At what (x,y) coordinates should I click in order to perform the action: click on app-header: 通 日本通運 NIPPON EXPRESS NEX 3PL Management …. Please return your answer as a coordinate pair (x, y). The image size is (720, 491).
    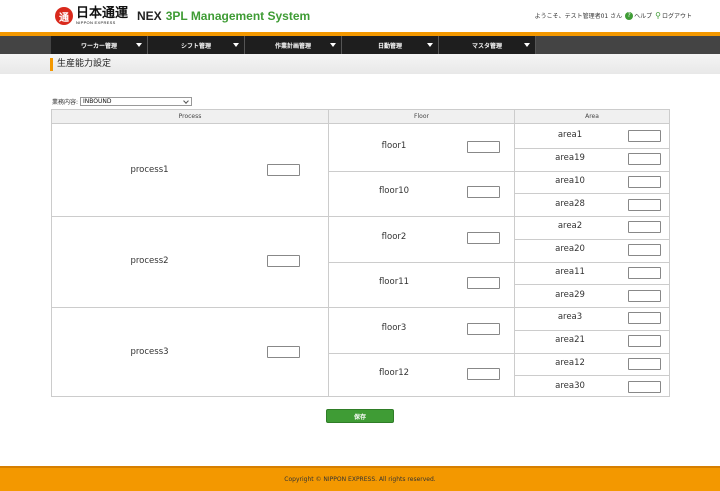
    Looking at the image, I should click on (360, 16).